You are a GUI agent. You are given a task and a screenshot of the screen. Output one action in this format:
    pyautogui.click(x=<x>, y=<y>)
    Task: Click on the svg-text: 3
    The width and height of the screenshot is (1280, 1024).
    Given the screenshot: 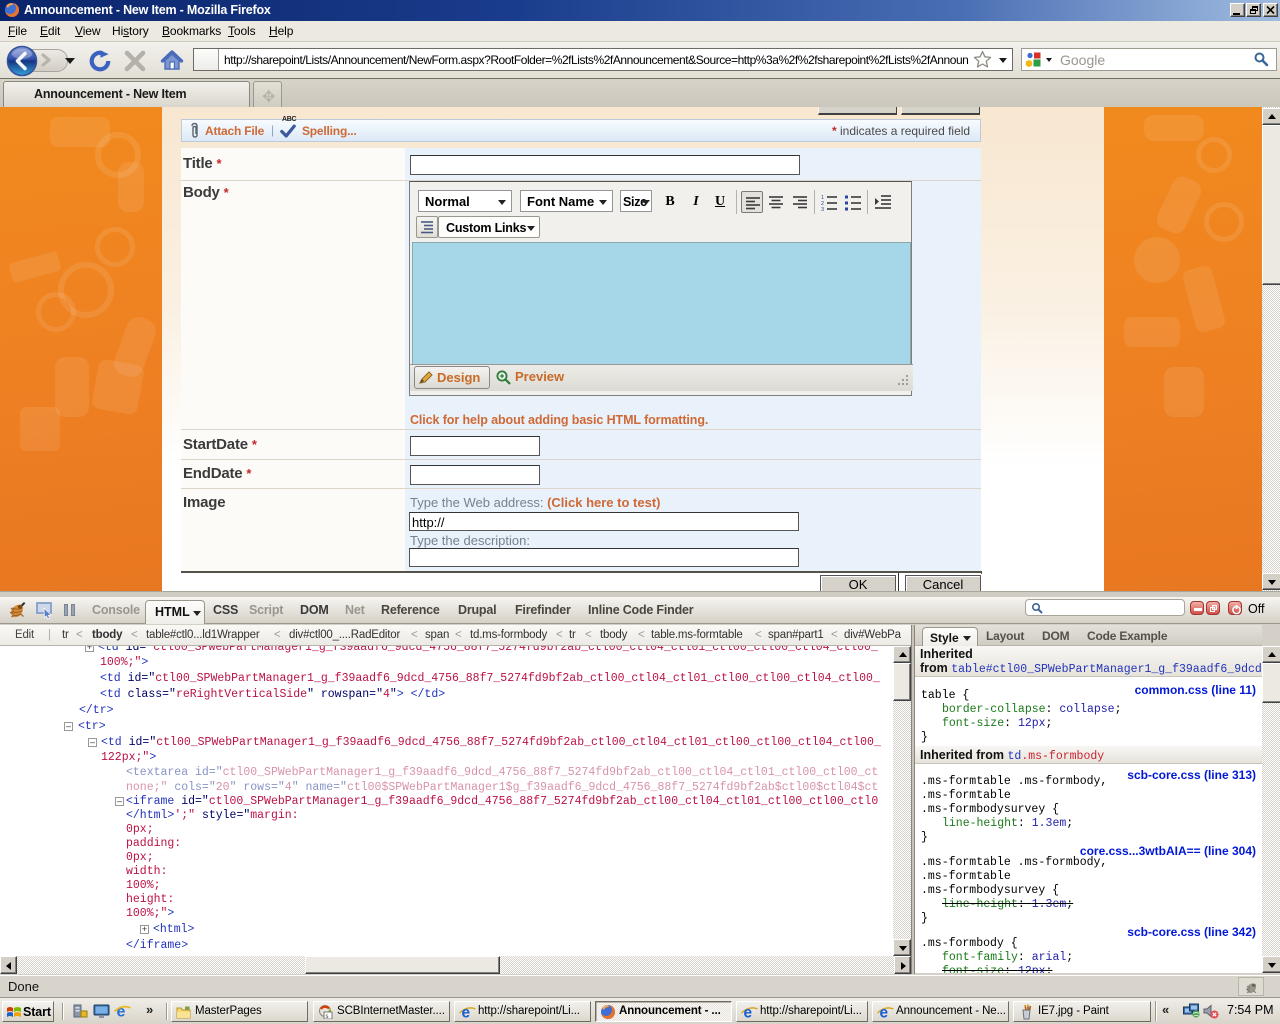 What is the action you would take?
    pyautogui.click(x=822, y=209)
    